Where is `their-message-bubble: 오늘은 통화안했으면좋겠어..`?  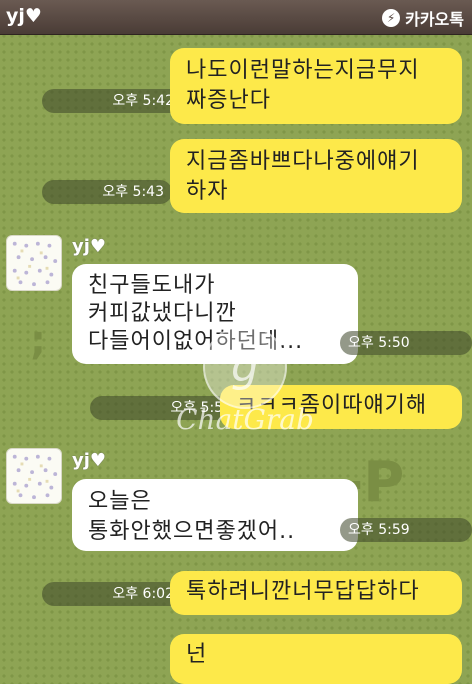 their-message-bubble: 오늘은 통화안했으면좋겠어.. is located at coordinates (215, 515).